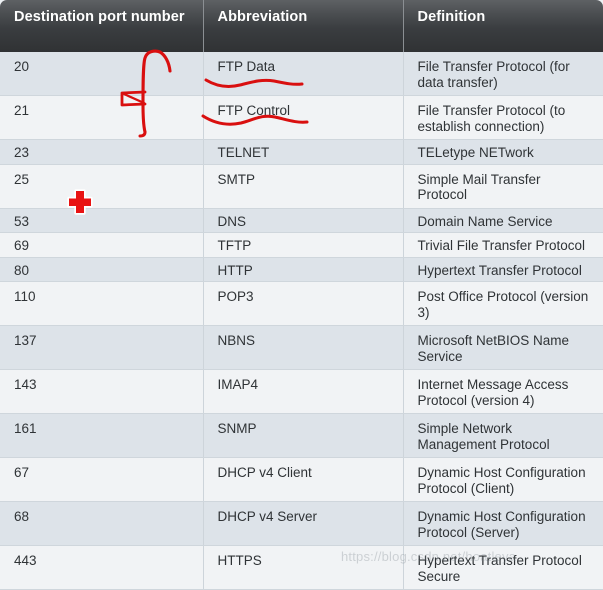 The height and width of the screenshot is (590, 603). What do you see at coordinates (503, 26) in the screenshot?
I see `column-header-definition: Definition` at bounding box center [503, 26].